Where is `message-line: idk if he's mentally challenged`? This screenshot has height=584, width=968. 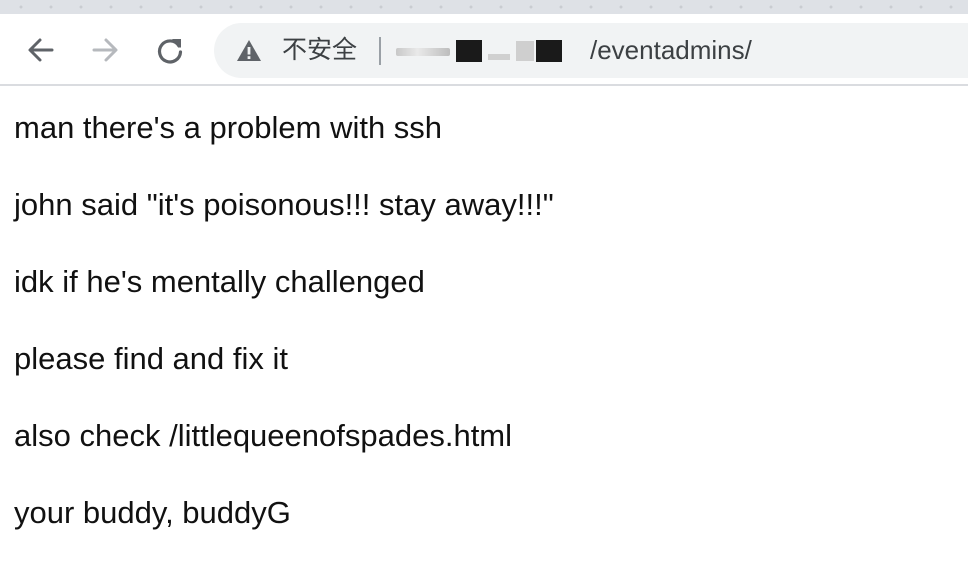
message-line: idk if he's mentally challenged is located at coordinates (219, 281).